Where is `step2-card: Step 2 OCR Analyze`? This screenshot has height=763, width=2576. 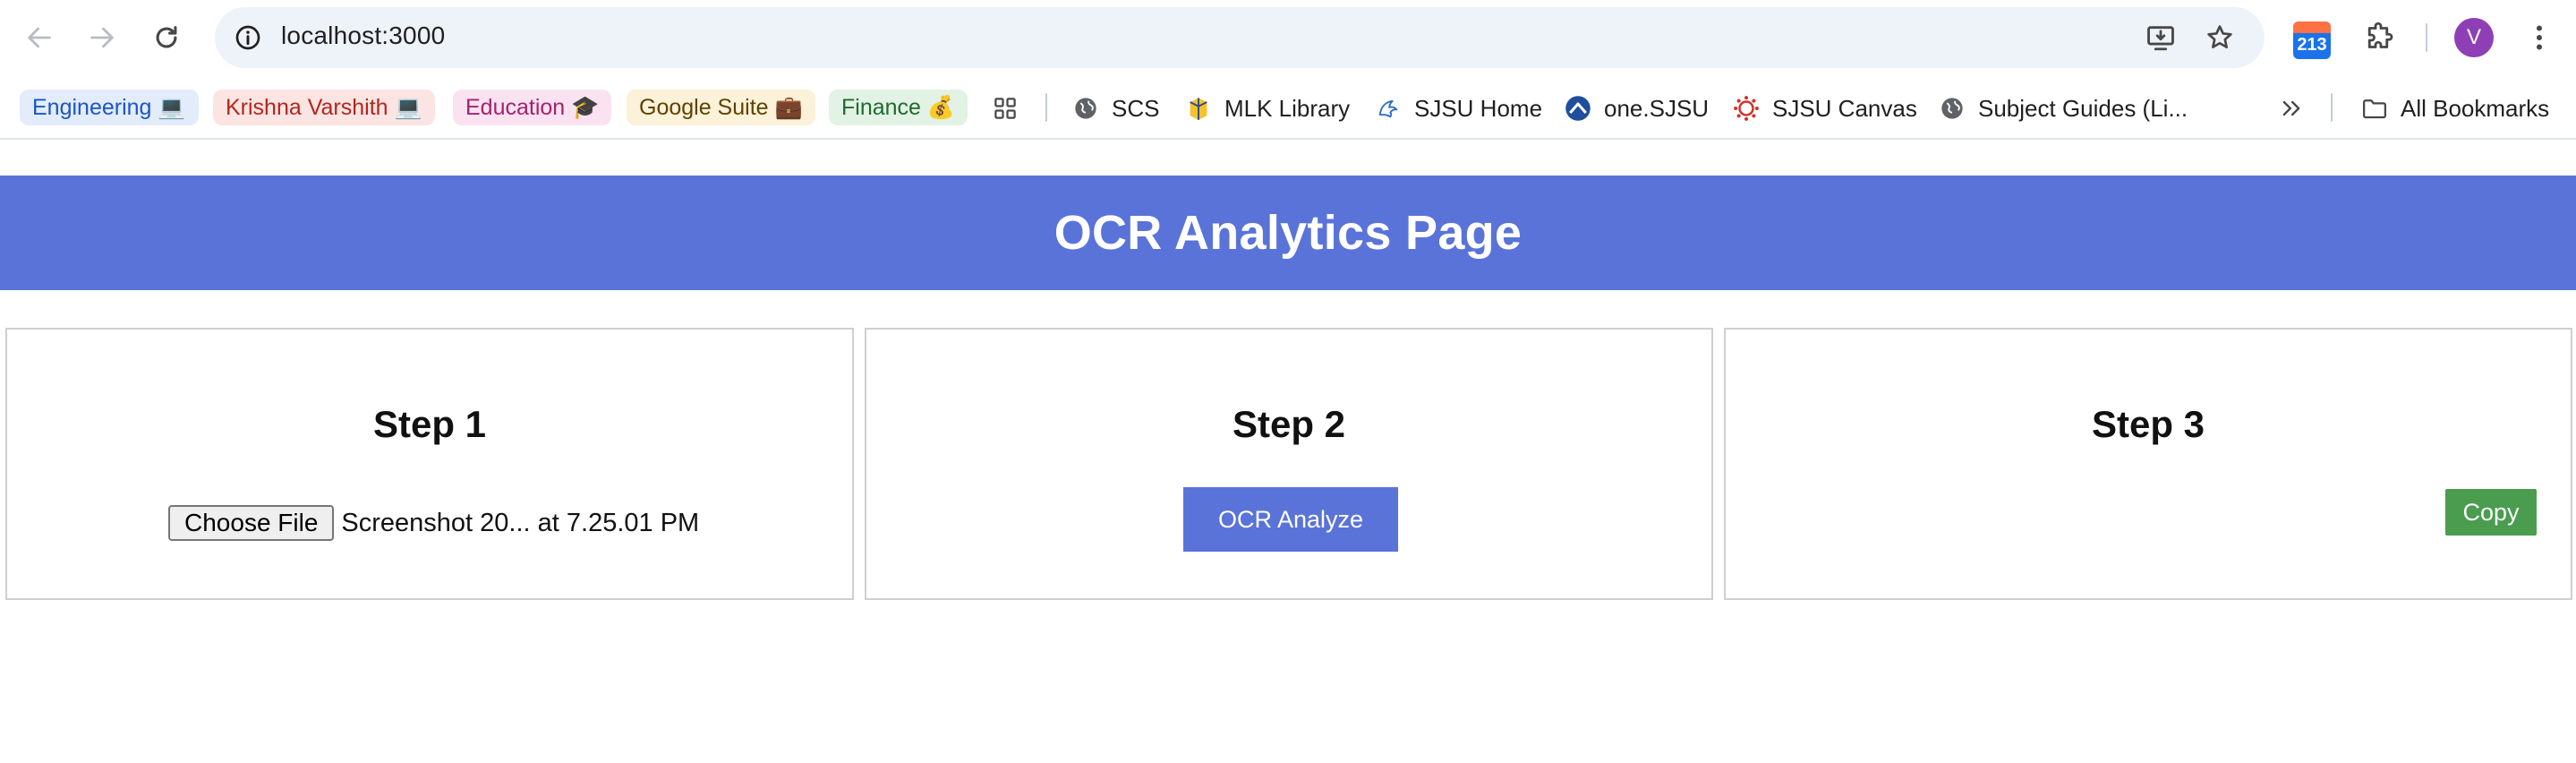
step2-card: Step 2 OCR Analyze is located at coordinates (1289, 464).